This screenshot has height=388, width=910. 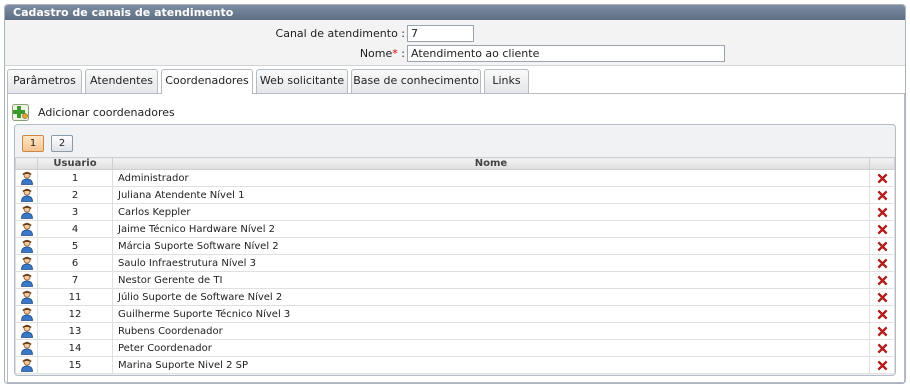 I want to click on nome-row: Nome* : Atendimento ao cliente, so click(x=455, y=54).